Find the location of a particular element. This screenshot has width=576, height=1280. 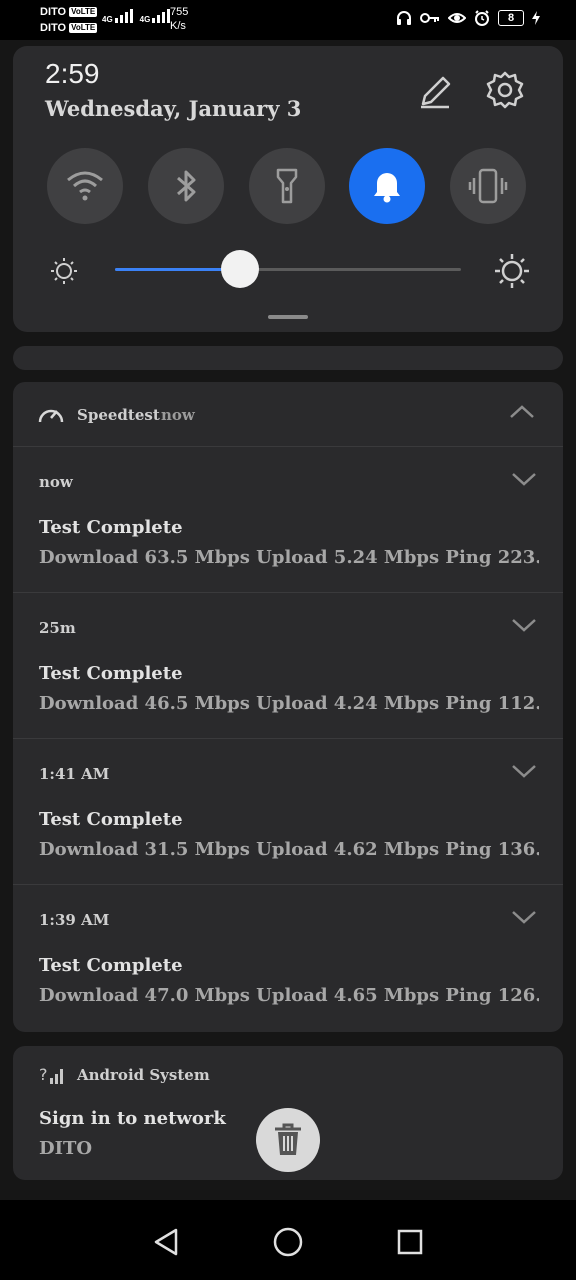

wifi-icon is located at coordinates (85, 186).